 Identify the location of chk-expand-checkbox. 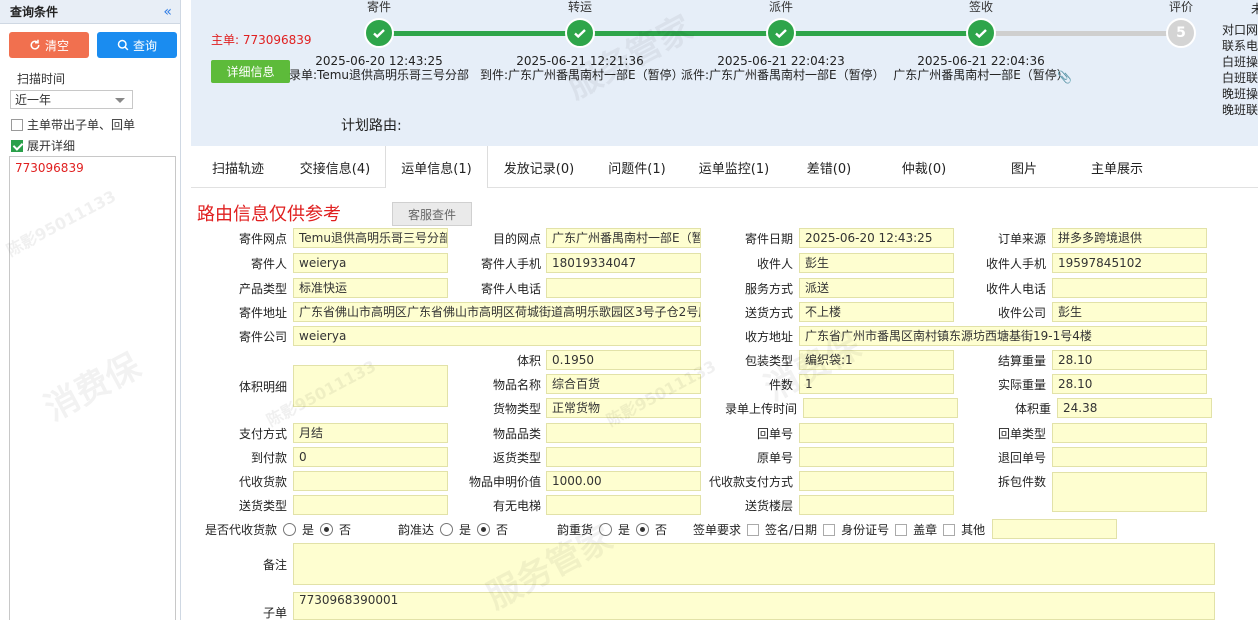
(17, 145).